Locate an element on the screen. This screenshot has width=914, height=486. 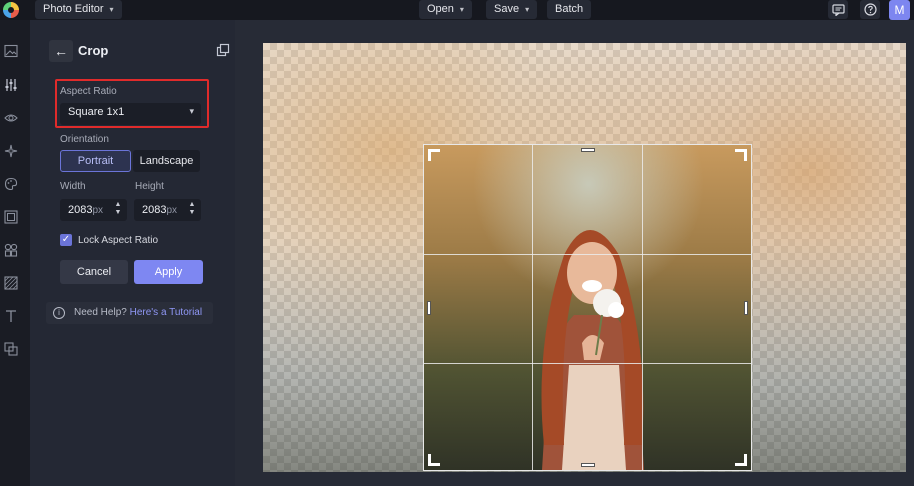
help-text: Need Help? Here's a Tutorial is located at coordinates (138, 312).